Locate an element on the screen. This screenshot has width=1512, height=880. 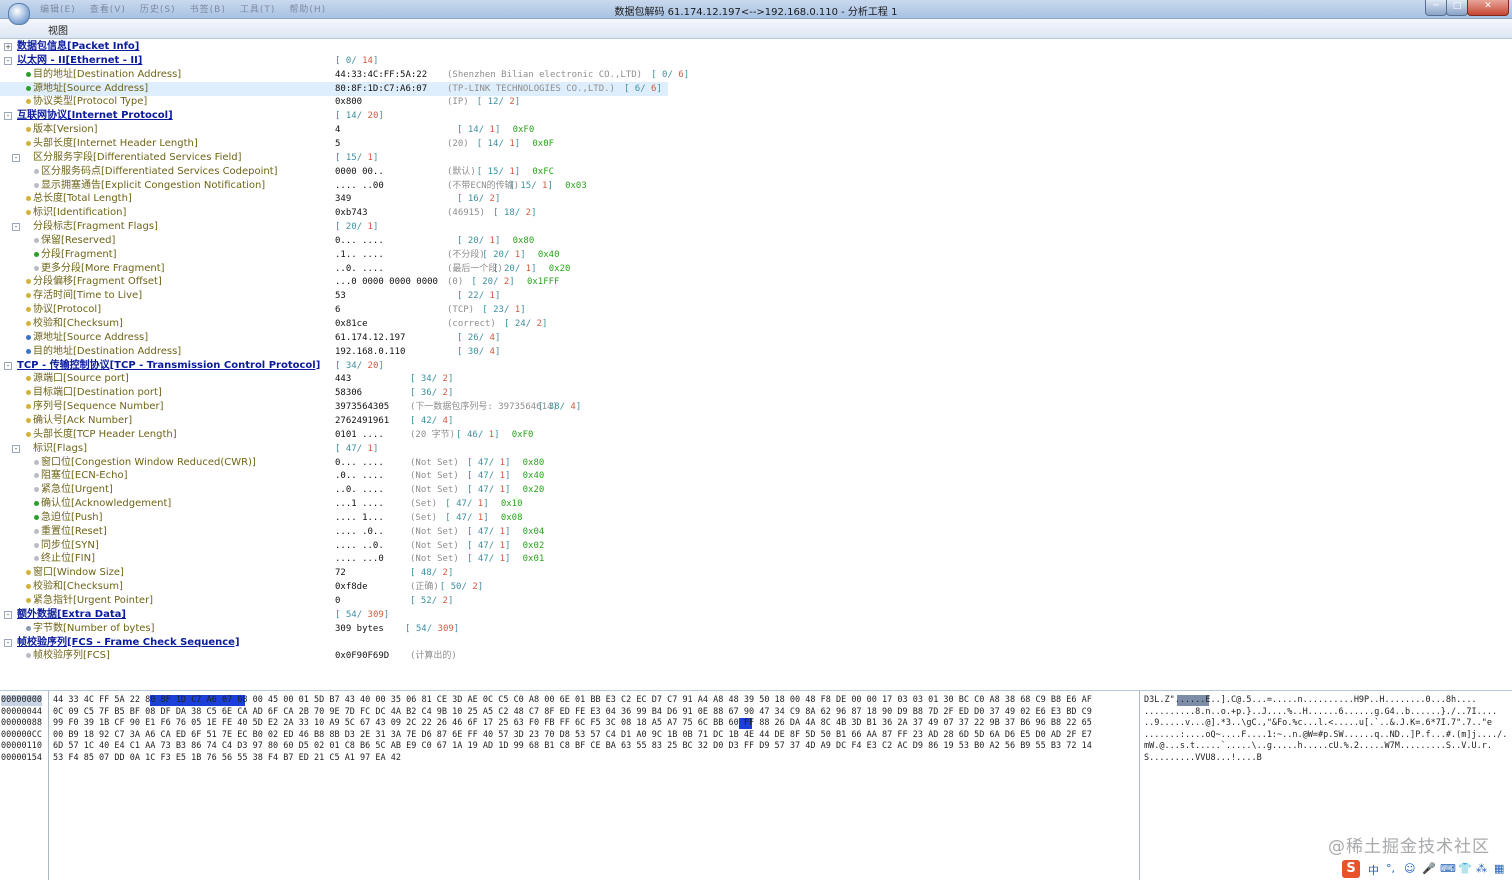
tree-section-row: - 互联网协议[Internet Protocol] [ 14/ 20] is located at coordinates (450, 116).